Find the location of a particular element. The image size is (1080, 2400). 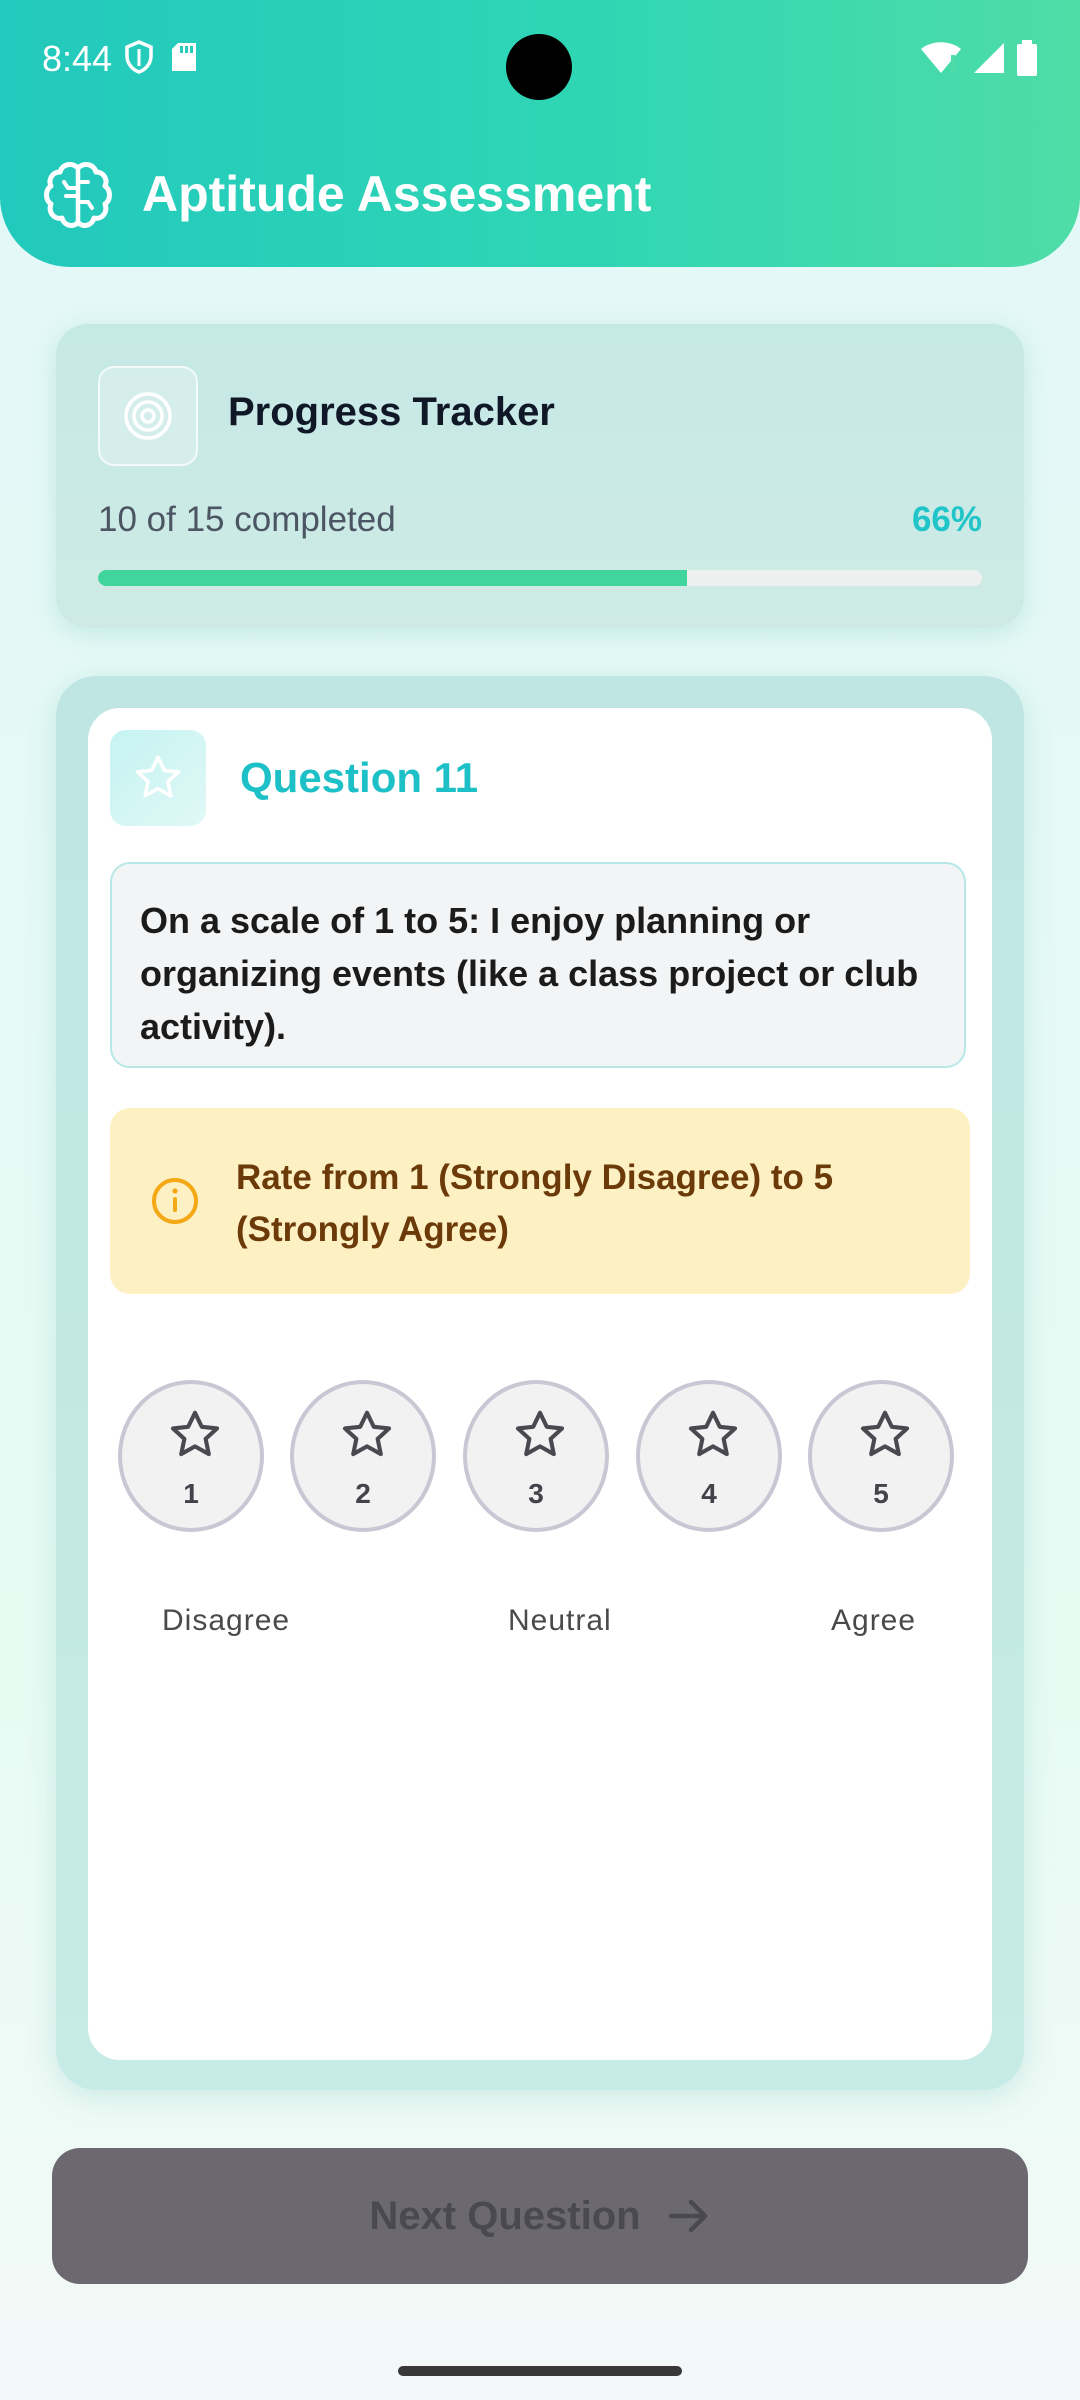

target-icon-box is located at coordinates (148, 416).